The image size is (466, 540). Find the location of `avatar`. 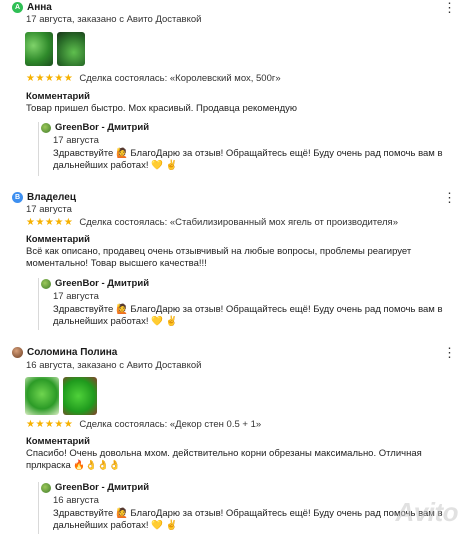

avatar is located at coordinates (17, 352).